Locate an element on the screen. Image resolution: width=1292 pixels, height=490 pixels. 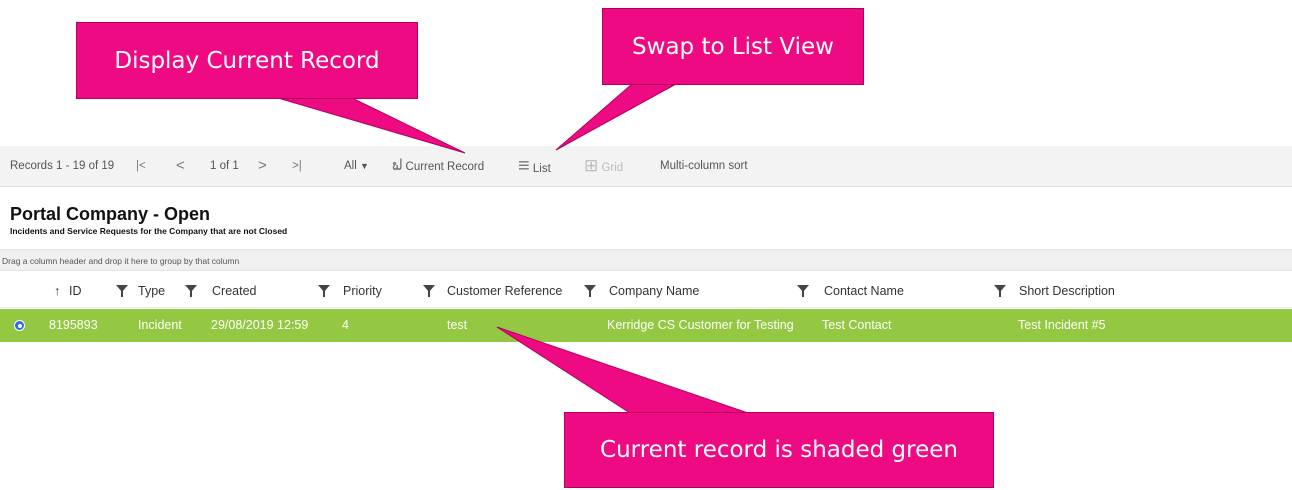
callout-pointer-green-row is located at coordinates (622, 370).